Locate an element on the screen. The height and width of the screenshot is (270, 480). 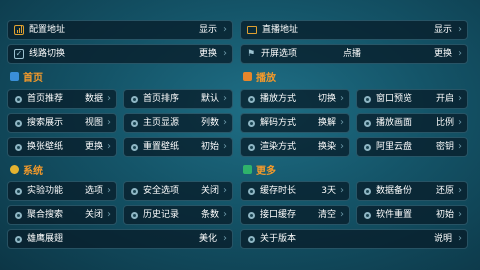
aggregate-search-button: 聚合搜索 关闭 › is located at coordinates (62, 215).